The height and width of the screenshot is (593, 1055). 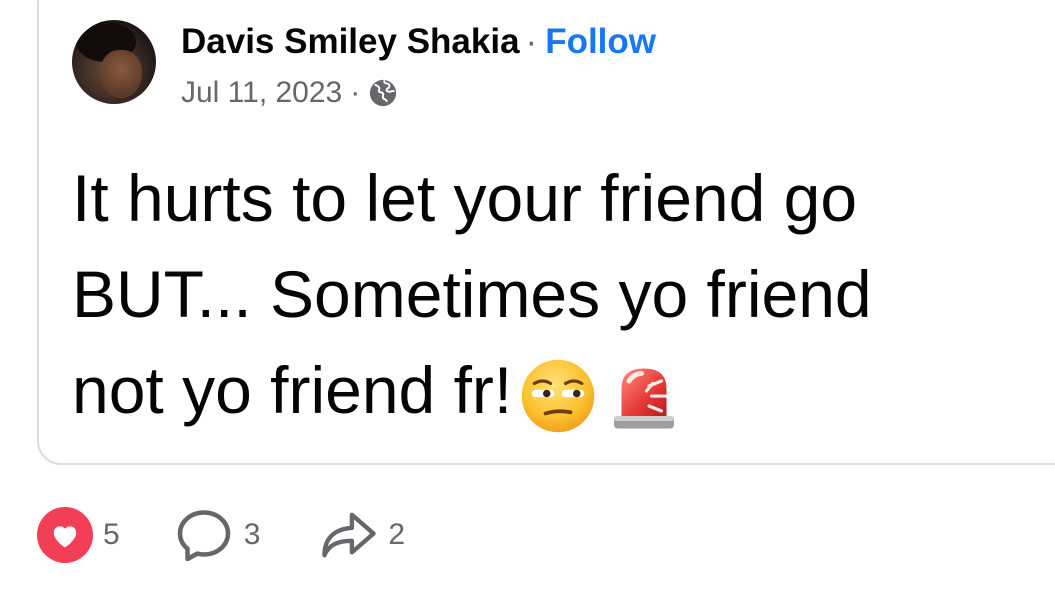 I want to click on share-icon, so click(x=349, y=535).